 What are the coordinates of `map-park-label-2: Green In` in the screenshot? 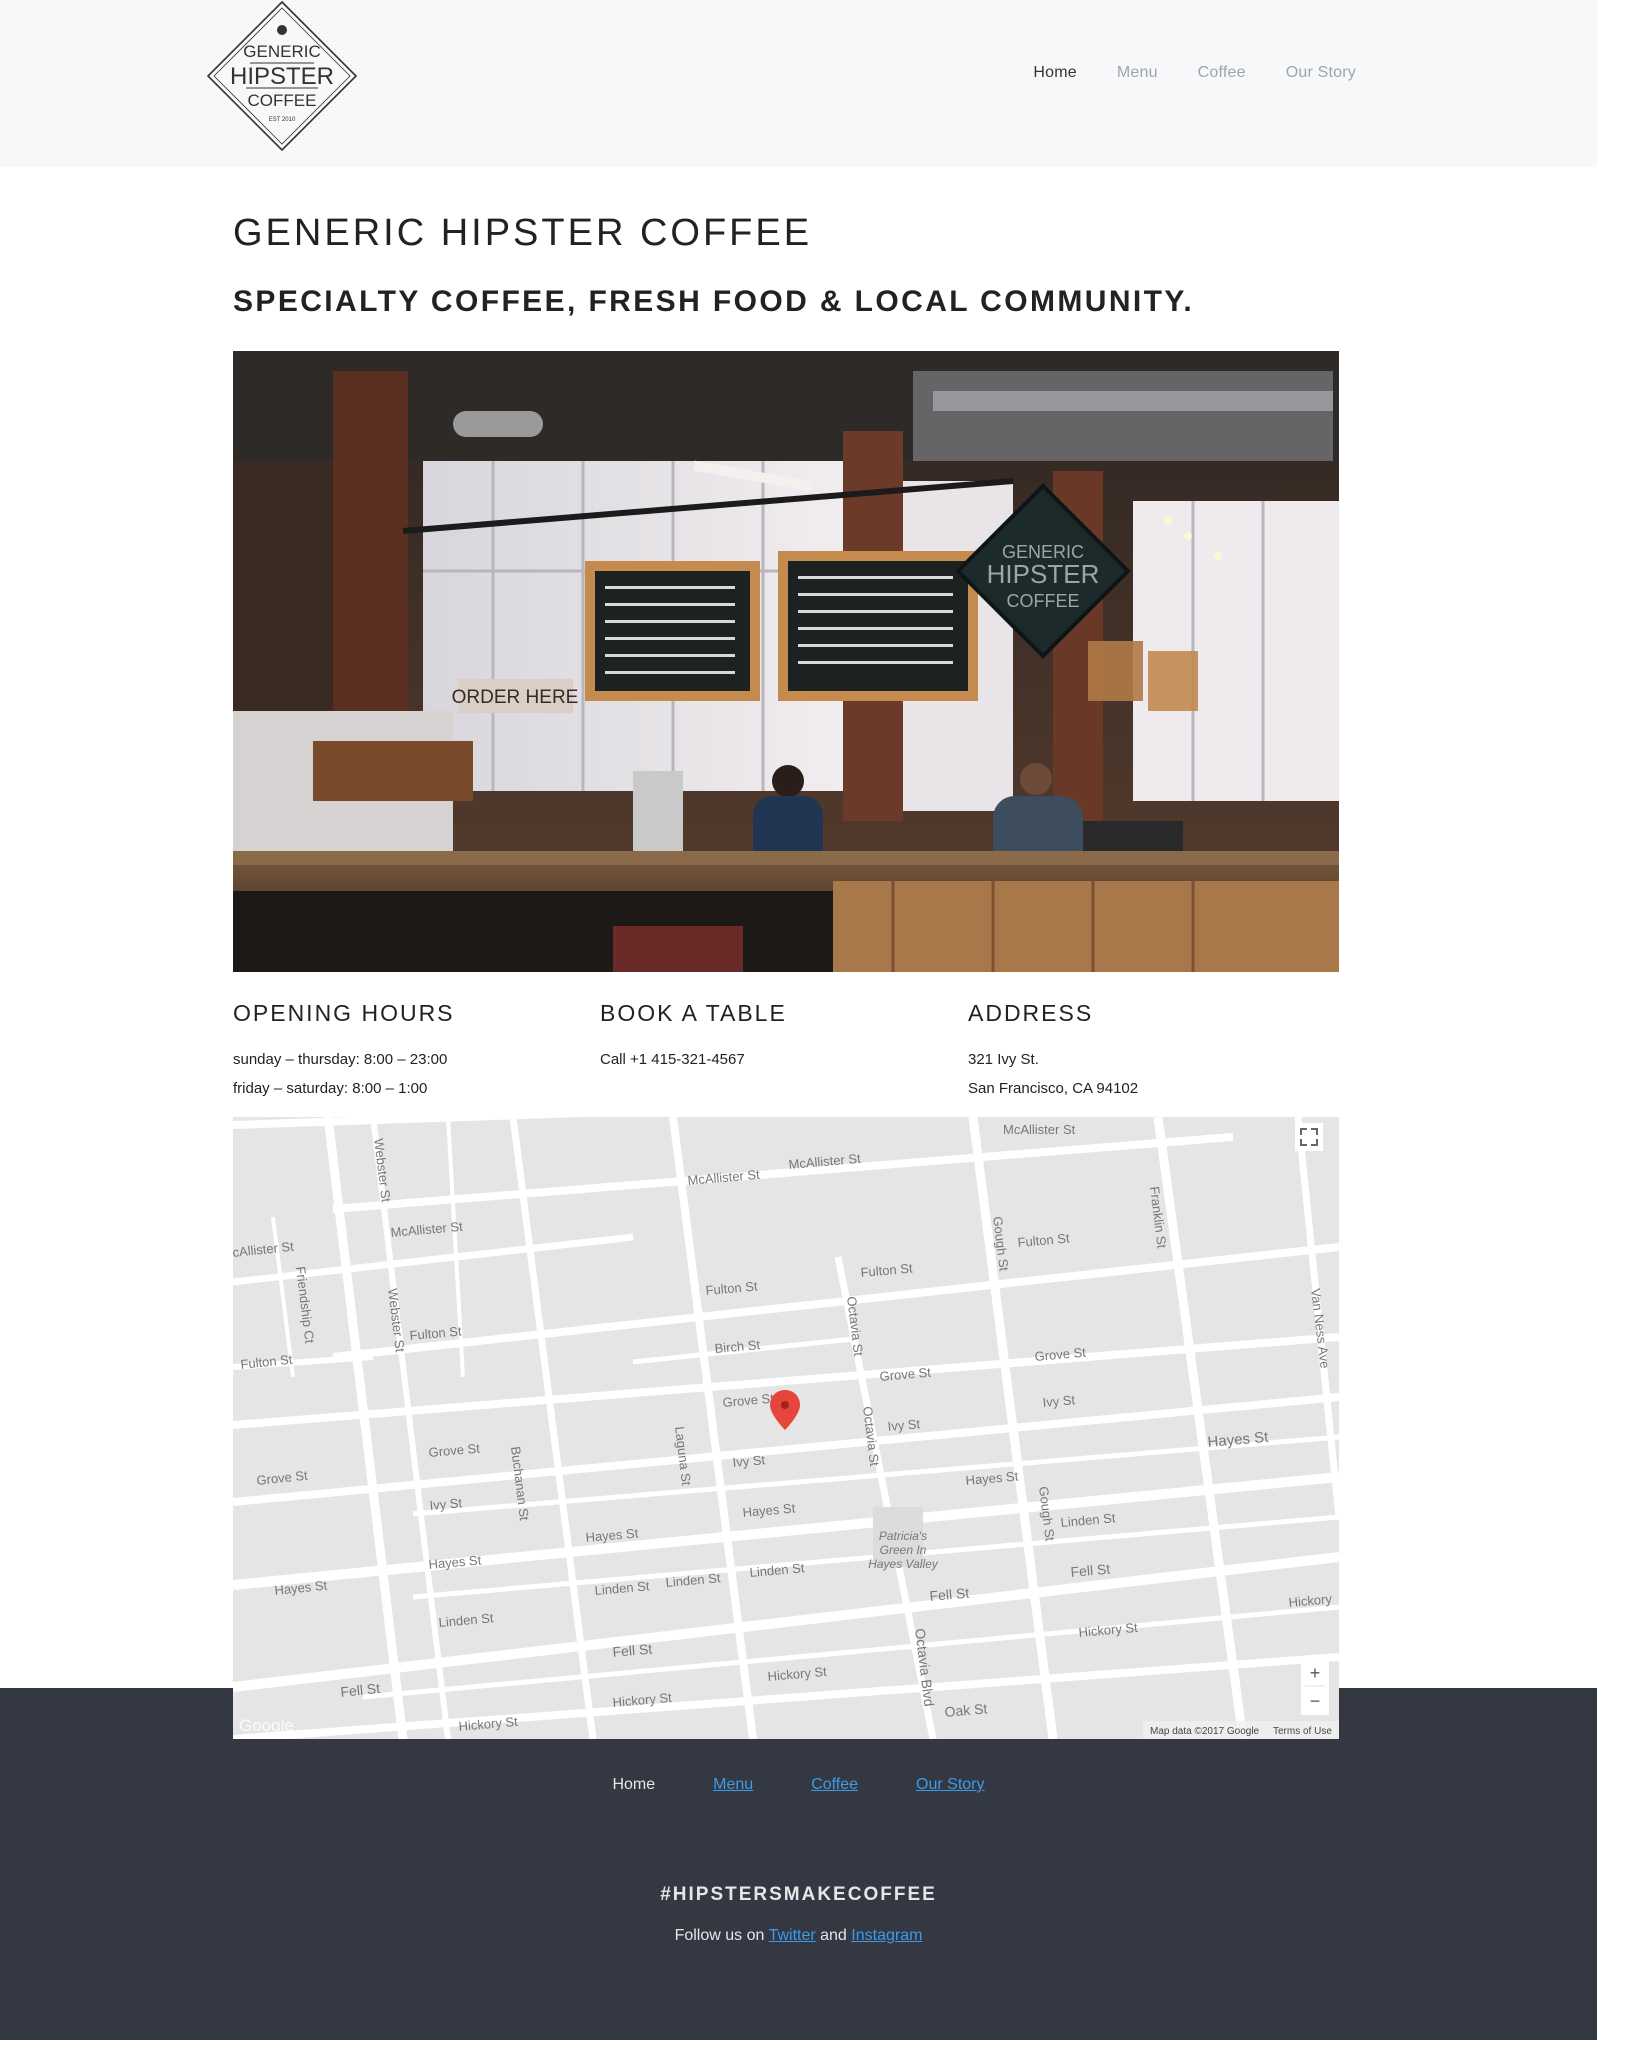 It's located at (903, 1550).